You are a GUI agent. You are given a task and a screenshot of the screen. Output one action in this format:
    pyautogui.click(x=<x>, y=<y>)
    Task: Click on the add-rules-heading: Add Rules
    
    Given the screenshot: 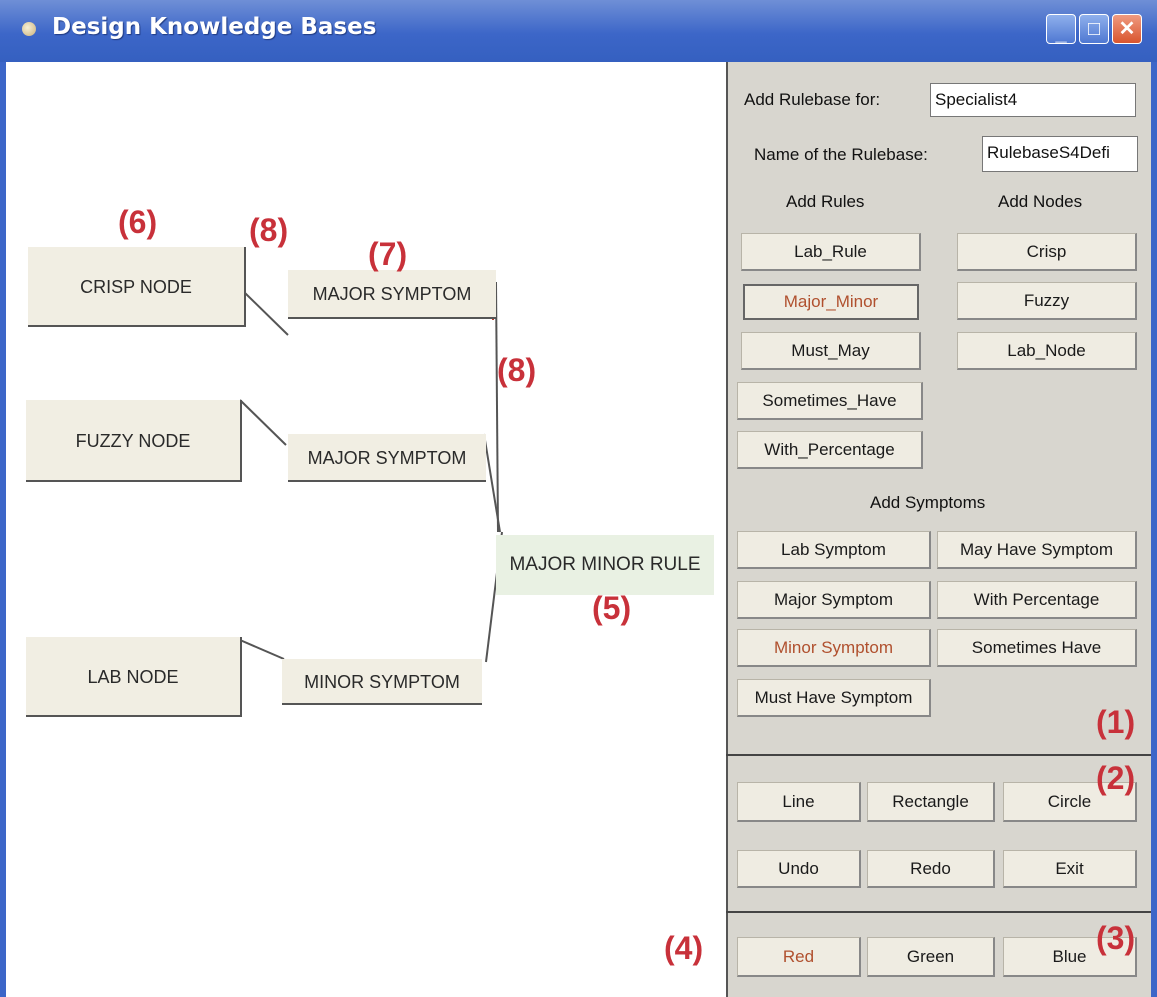 What is the action you would take?
    pyautogui.click(x=825, y=201)
    